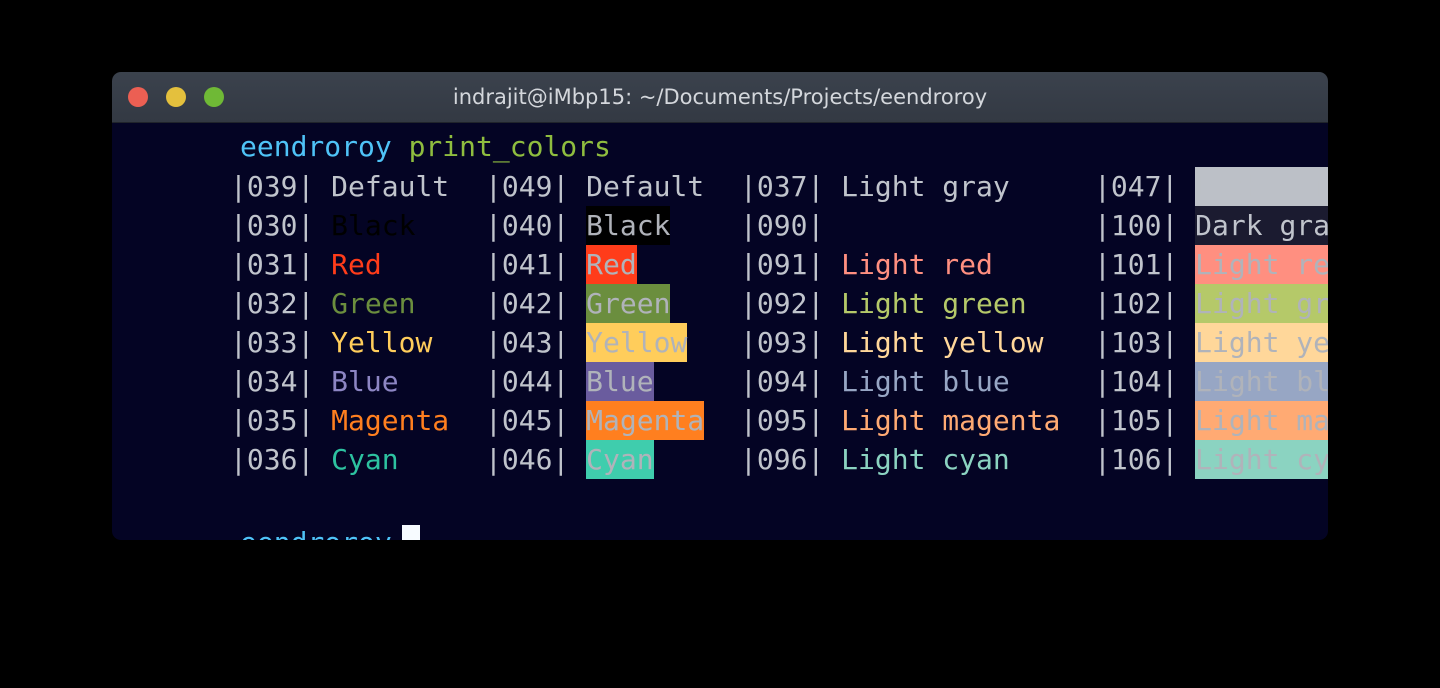 This screenshot has height=688, width=1440. Describe the element at coordinates (1136, 264) in the screenshot. I see `color-code: |101|` at that location.